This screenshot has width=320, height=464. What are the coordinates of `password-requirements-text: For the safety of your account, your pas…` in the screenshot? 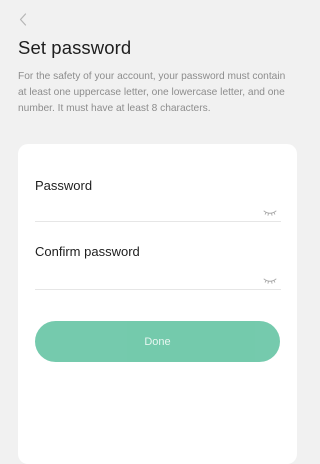 It's located at (152, 92).